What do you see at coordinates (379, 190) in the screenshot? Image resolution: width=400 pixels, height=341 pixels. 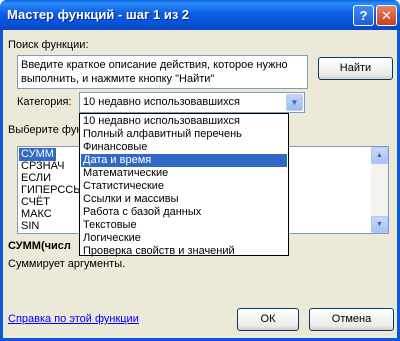 I see `function-list-scrollbar: ▲ ▼` at bounding box center [379, 190].